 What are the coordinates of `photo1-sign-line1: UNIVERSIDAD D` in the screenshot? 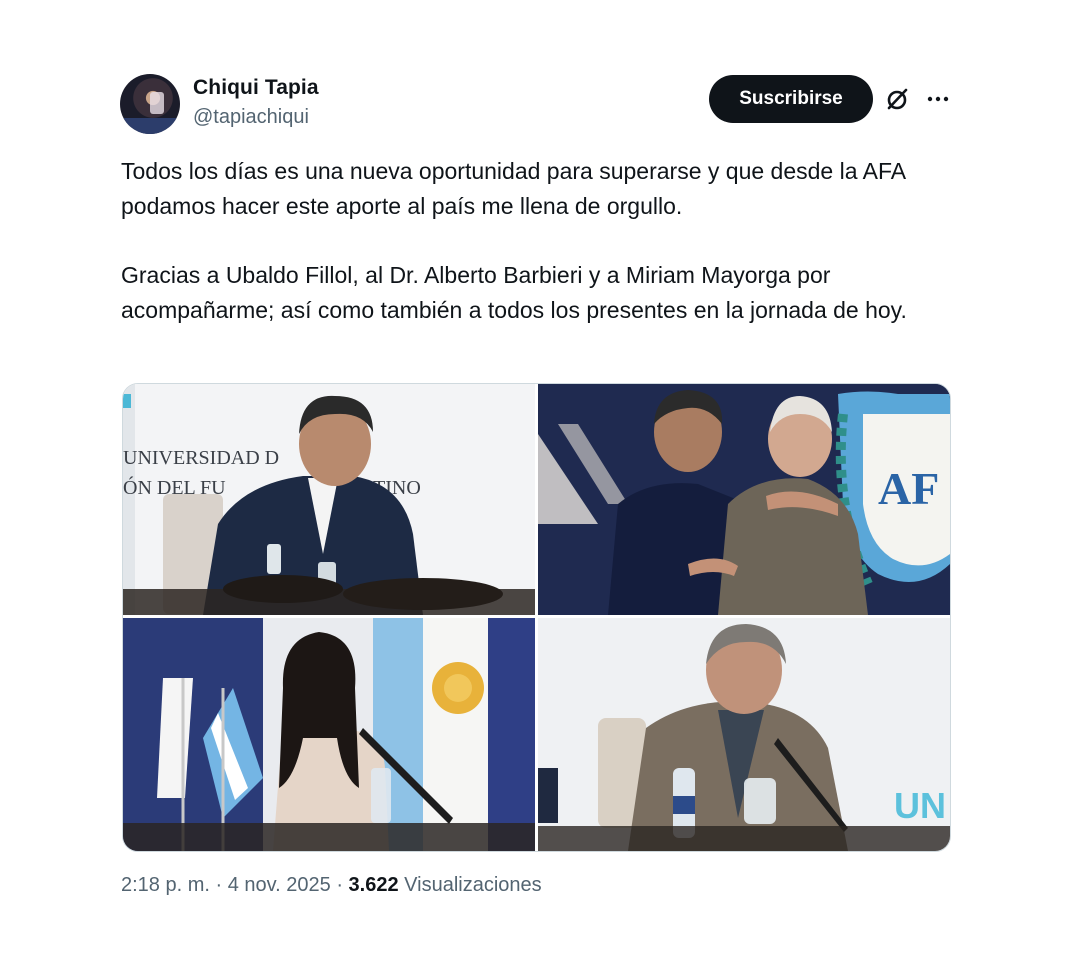 It's located at (201, 458).